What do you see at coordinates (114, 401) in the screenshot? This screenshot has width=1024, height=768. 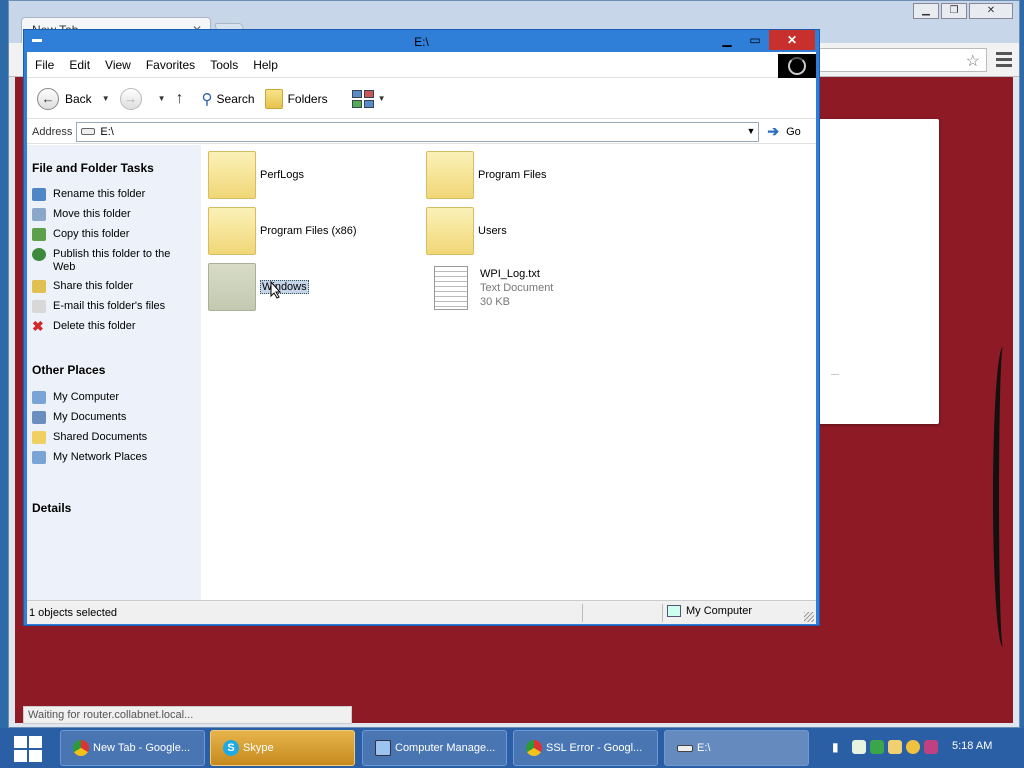 I see `place-my-computer: My Computer` at bounding box center [114, 401].